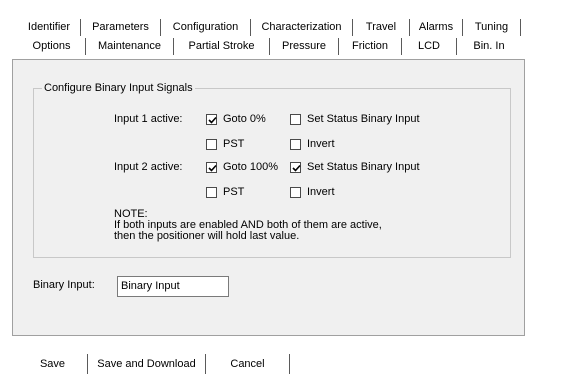 The height and width of the screenshot is (374, 571). Describe the element at coordinates (302, 27) in the screenshot. I see `tab-characterization: Characterization` at that location.